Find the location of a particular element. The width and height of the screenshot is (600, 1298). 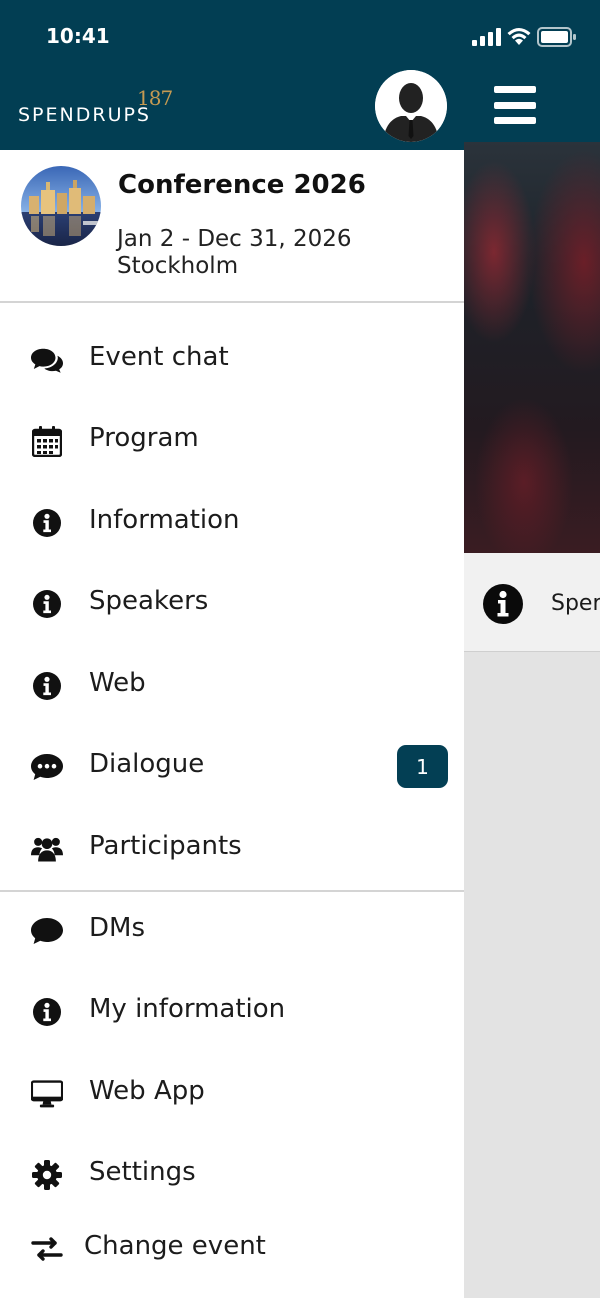

menu-item-speakers: Speakers is located at coordinates (232, 603).